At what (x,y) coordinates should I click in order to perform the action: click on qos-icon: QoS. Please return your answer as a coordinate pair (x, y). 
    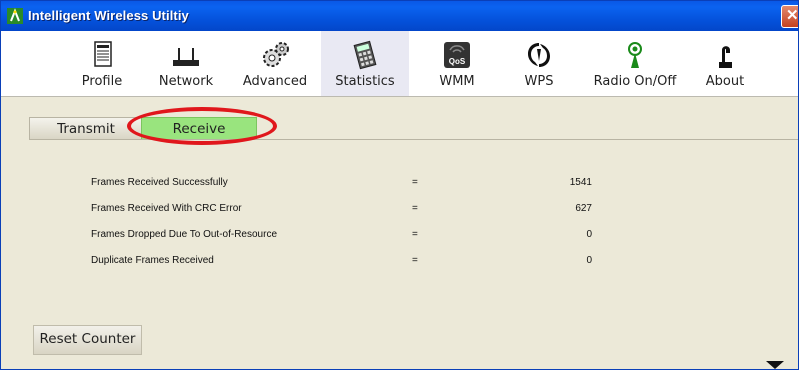
    Looking at the image, I should click on (457, 55).